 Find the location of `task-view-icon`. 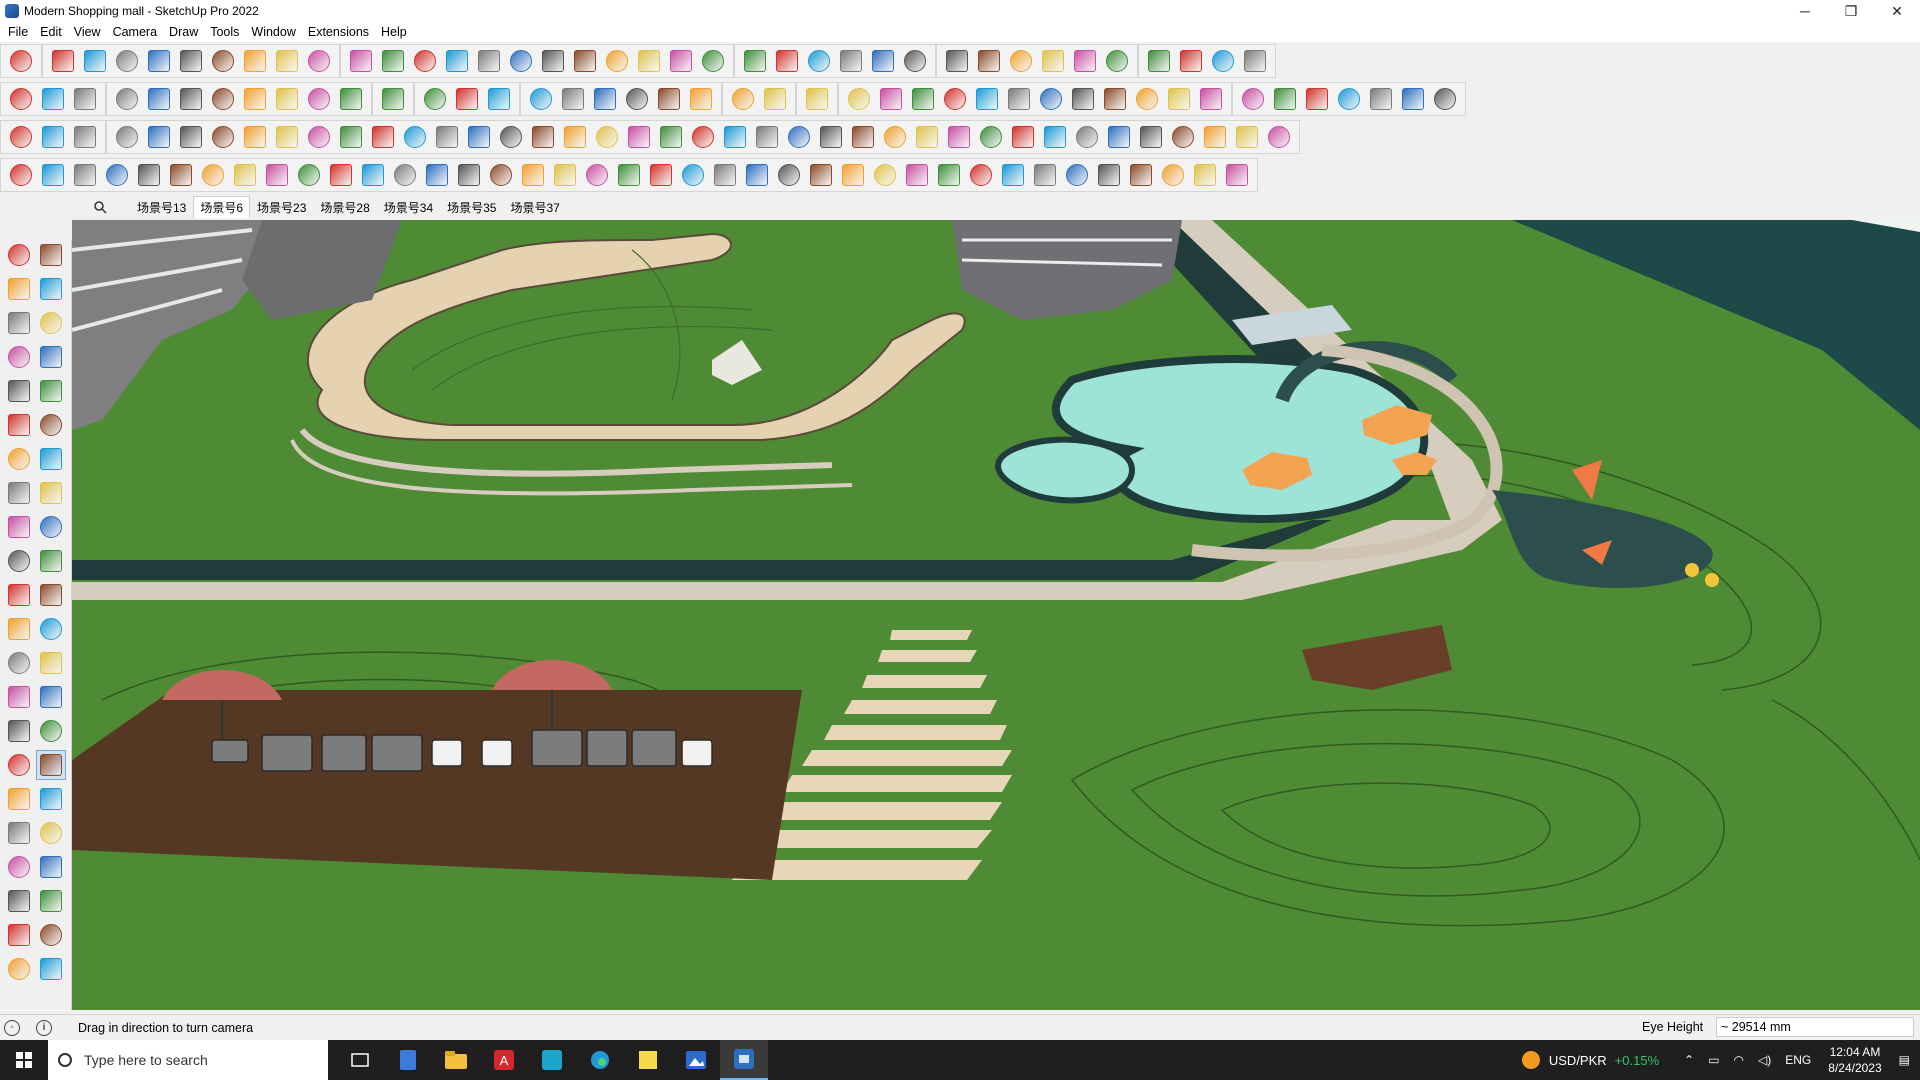

task-view-icon is located at coordinates (360, 1060).